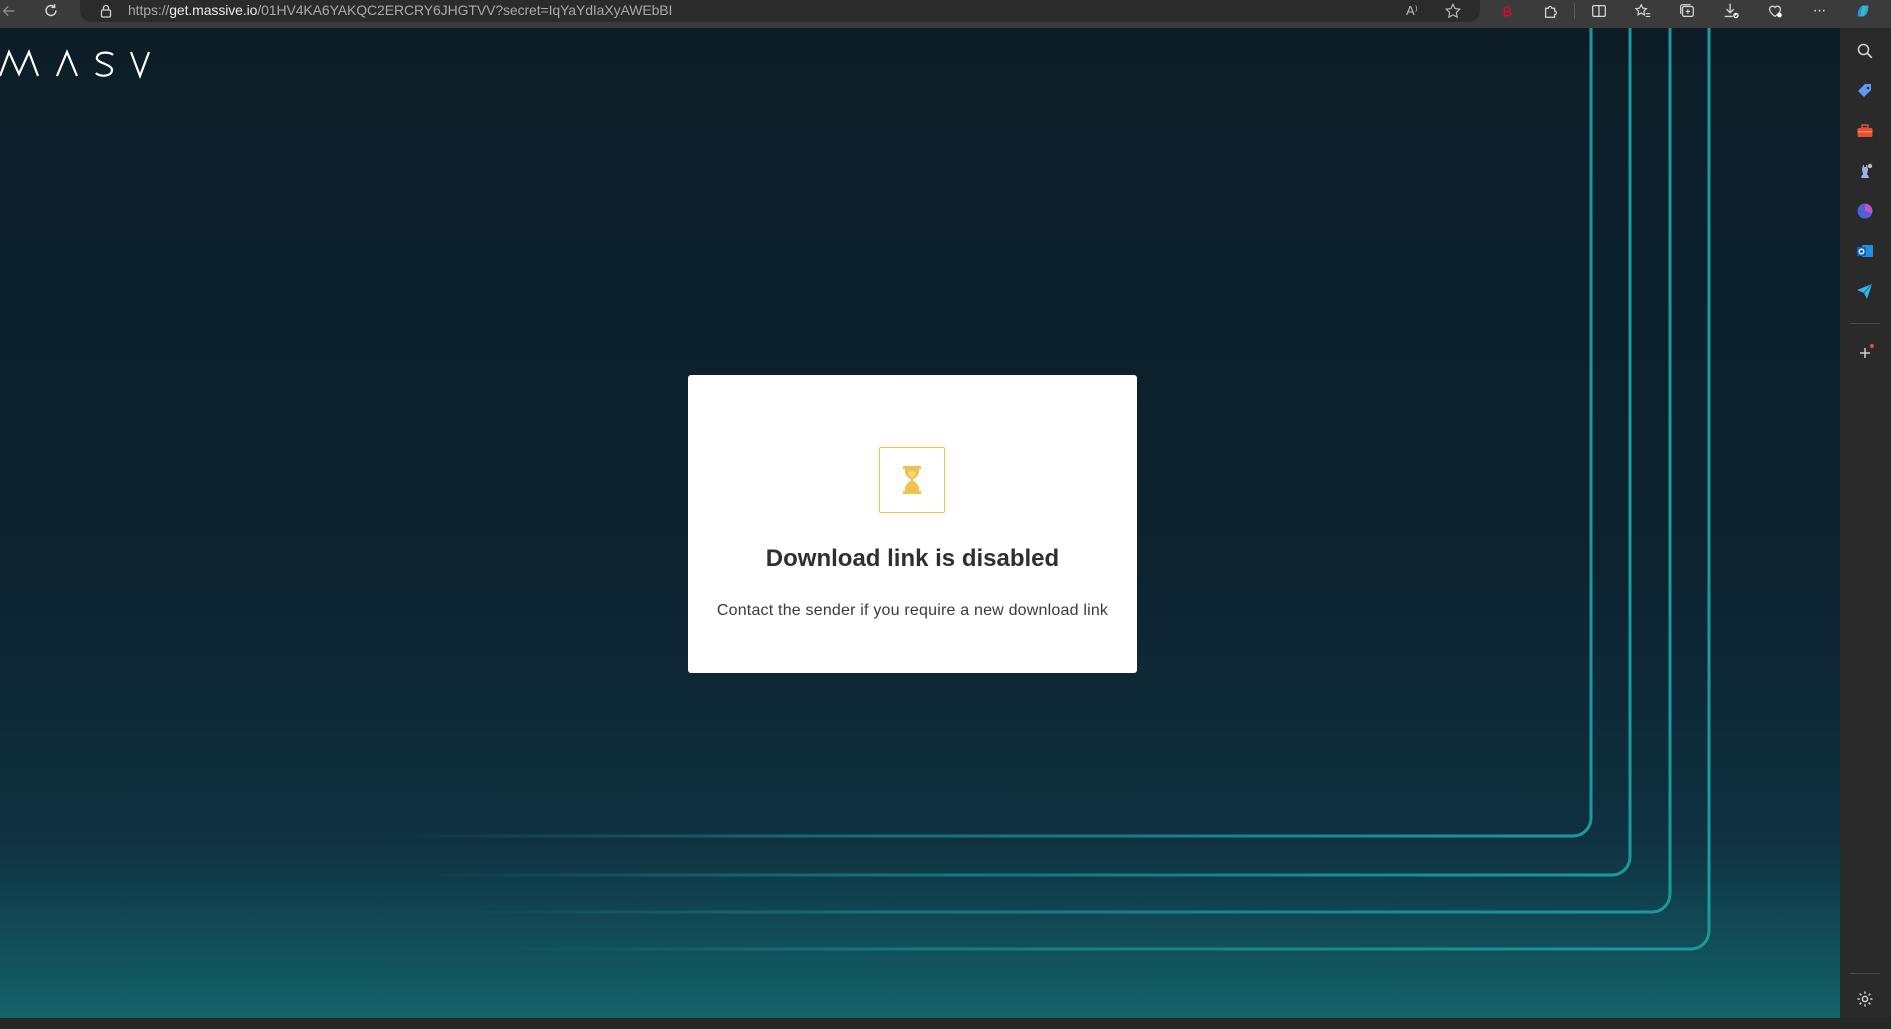  I want to click on extensions-button, so click(1551, 11).